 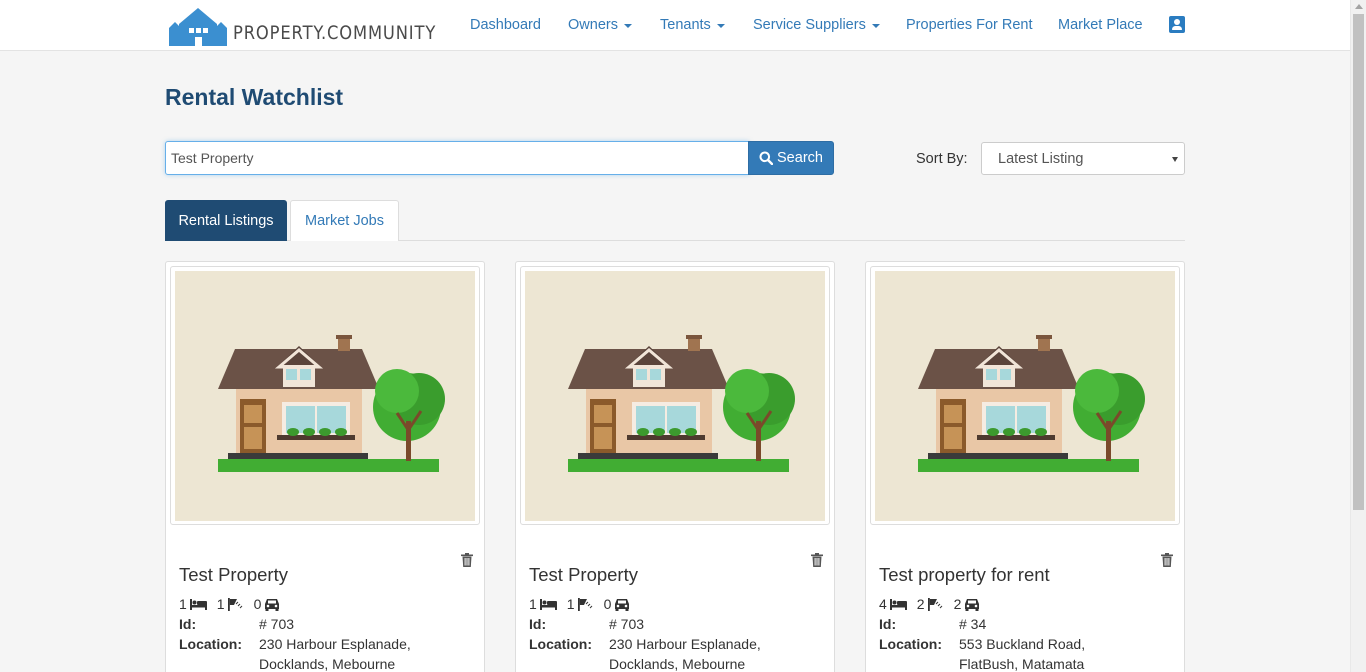 I want to click on tab-rental-listings: Rental Listings, so click(x=226, y=220).